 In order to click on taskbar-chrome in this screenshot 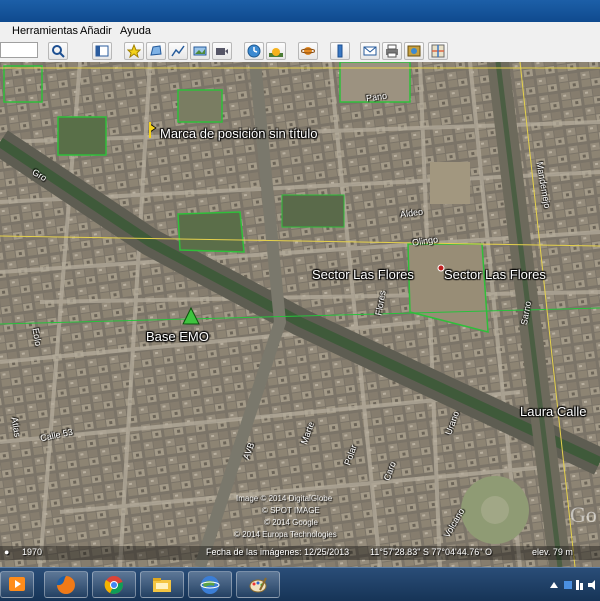, I will do `click(114, 584)`.